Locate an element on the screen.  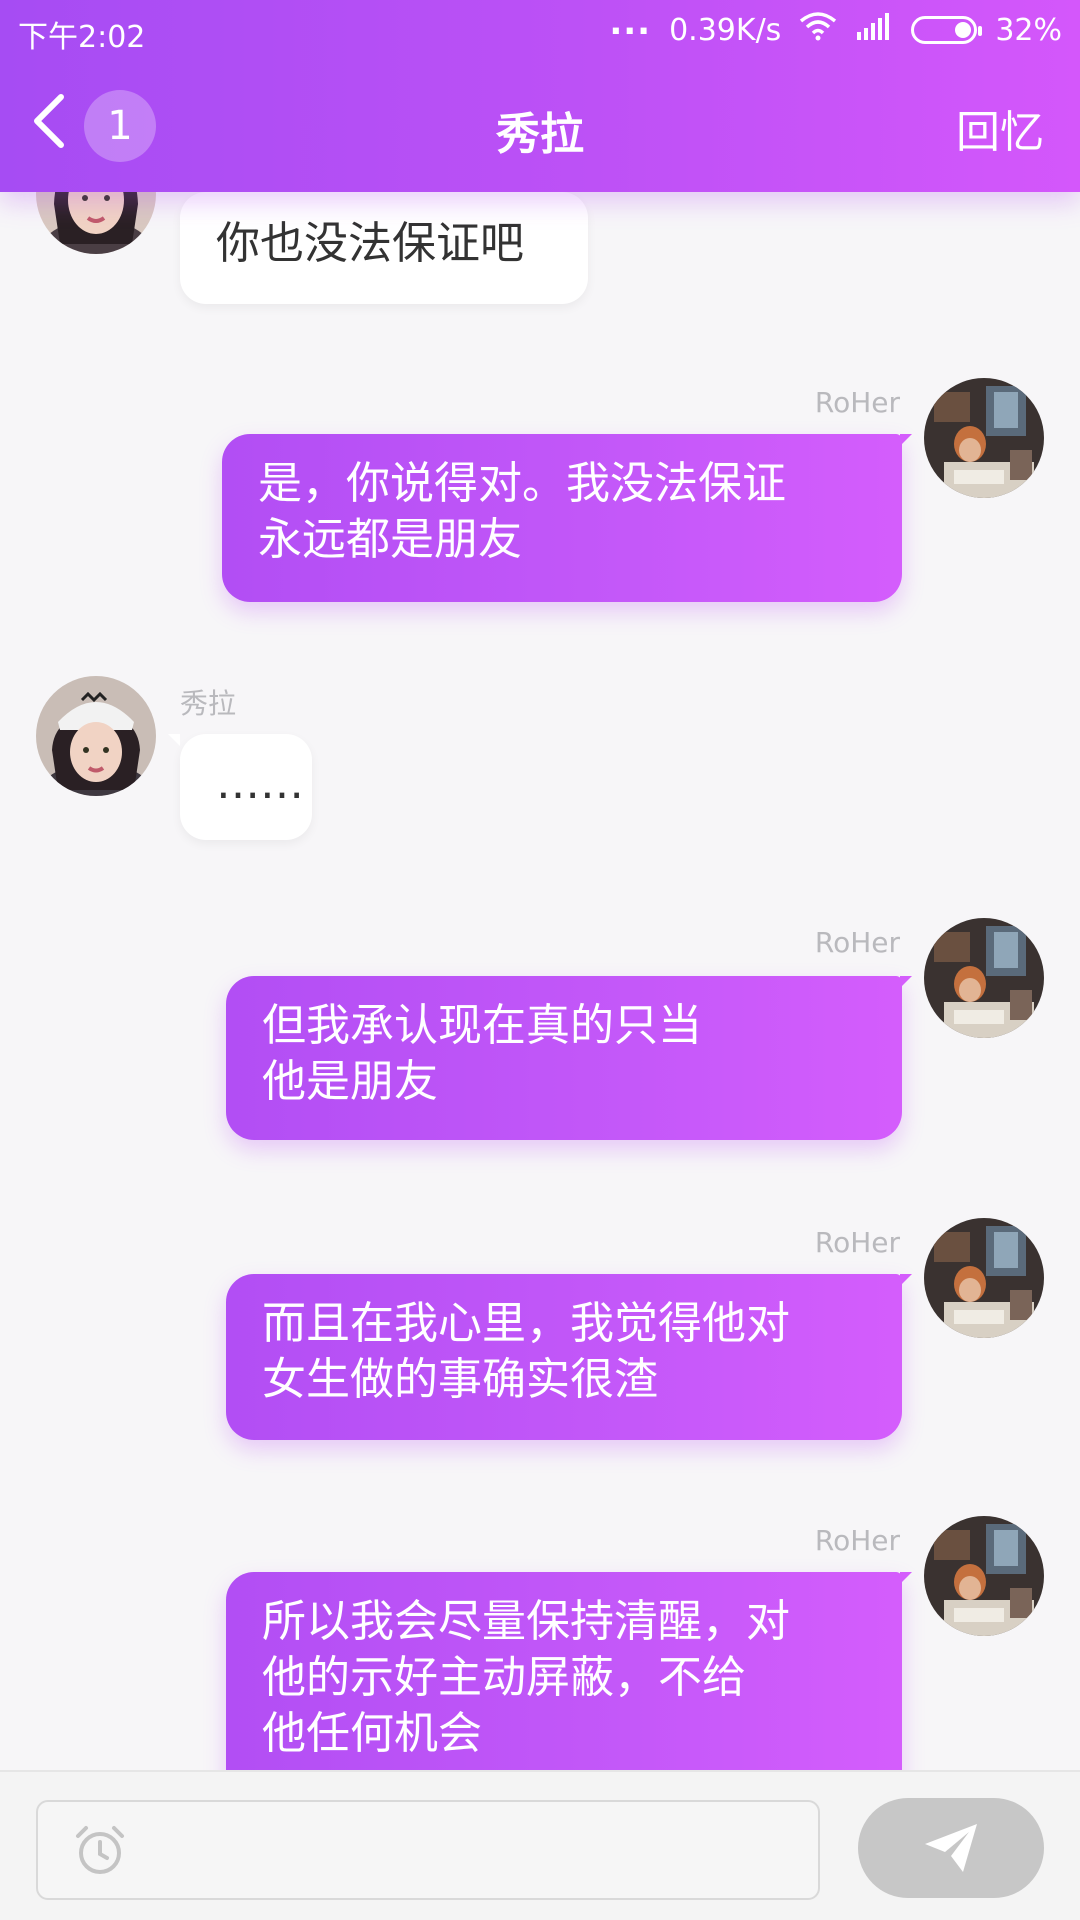
wifi-icon is located at coordinates (818, 30).